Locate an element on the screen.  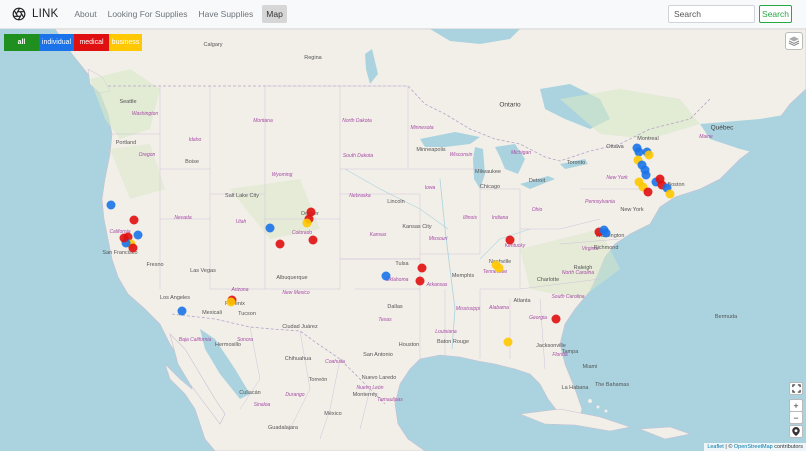
map-label-havana: La Habana is located at coordinates (575, 388).